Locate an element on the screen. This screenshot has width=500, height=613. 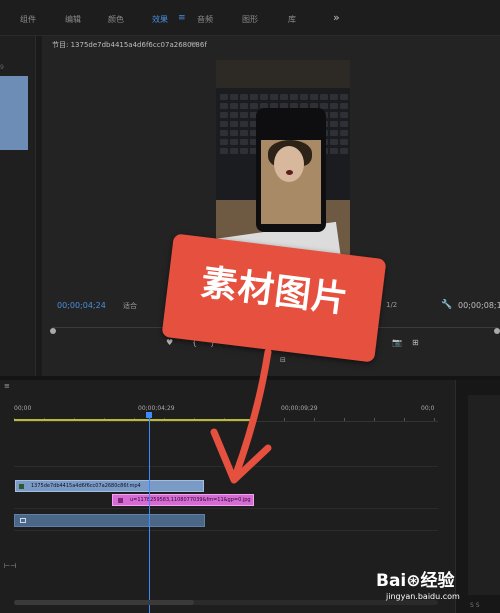
duration-timecode: 00;00;08;1 is located at coordinates (479, 305).